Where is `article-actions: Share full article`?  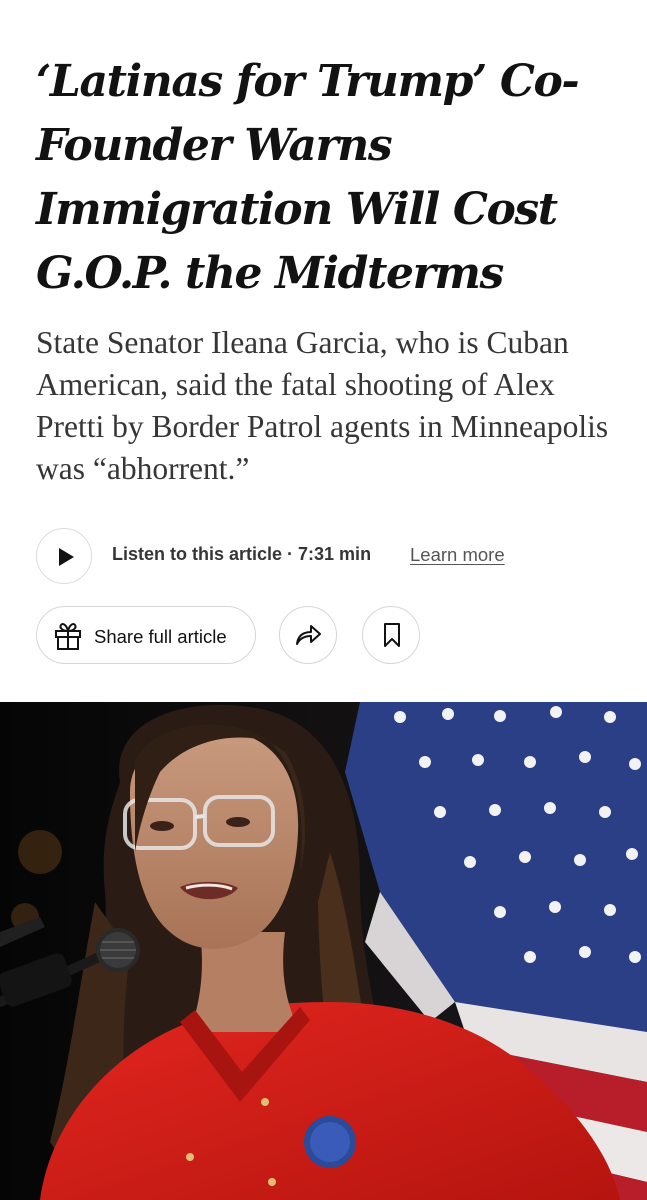
article-actions: Share full article is located at coordinates (336, 636).